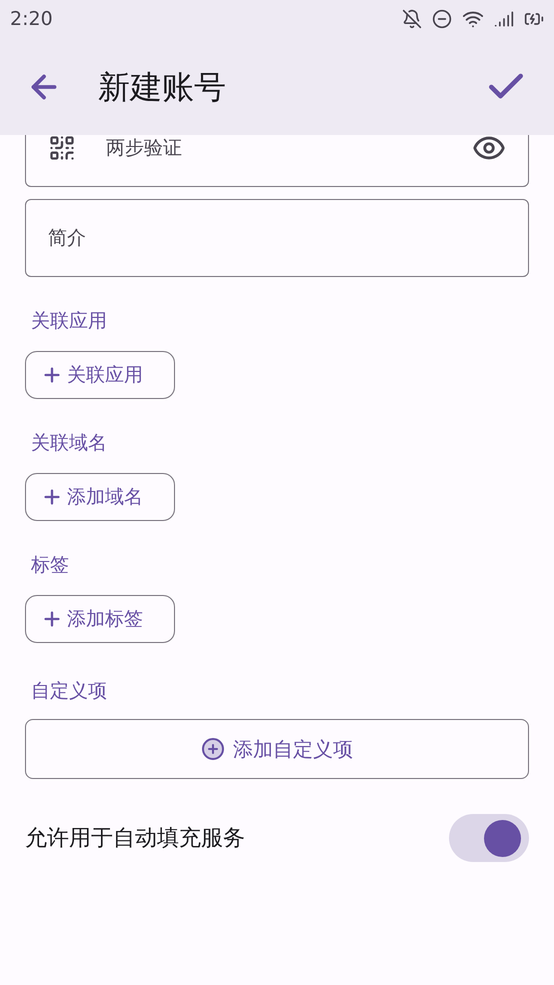  Describe the element at coordinates (69, 321) in the screenshot. I see `section-label: 关联应用` at that location.